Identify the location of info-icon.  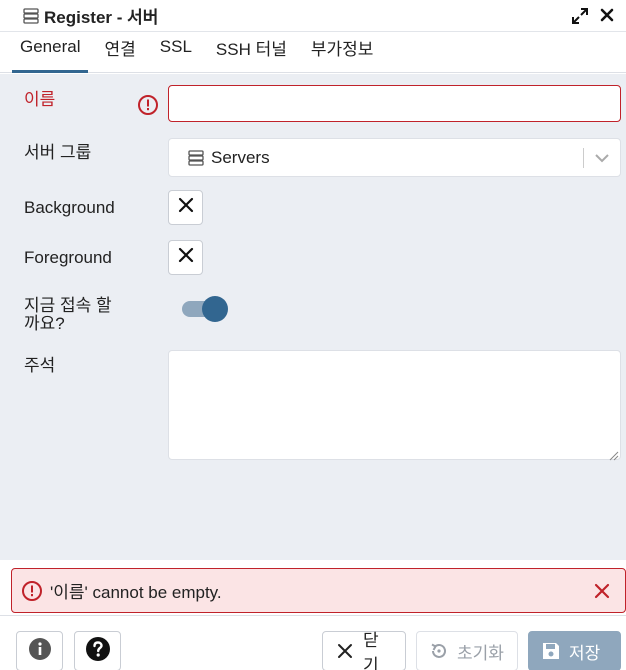
(40, 651).